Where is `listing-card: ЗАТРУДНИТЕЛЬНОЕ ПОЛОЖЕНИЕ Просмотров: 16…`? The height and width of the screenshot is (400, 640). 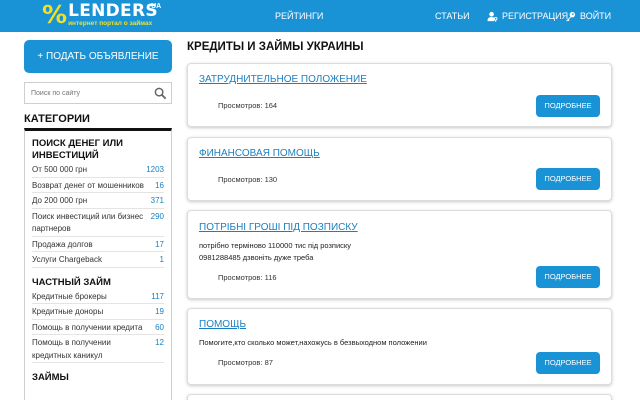
listing-card: ЗАТРУДНИТЕЛЬНОЕ ПОЛОЖЕНИЕ Просмотров: 16… is located at coordinates (399, 95).